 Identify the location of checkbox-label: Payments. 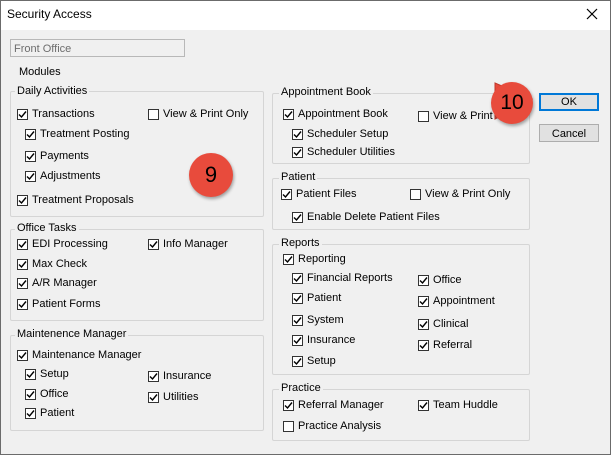
(64, 156).